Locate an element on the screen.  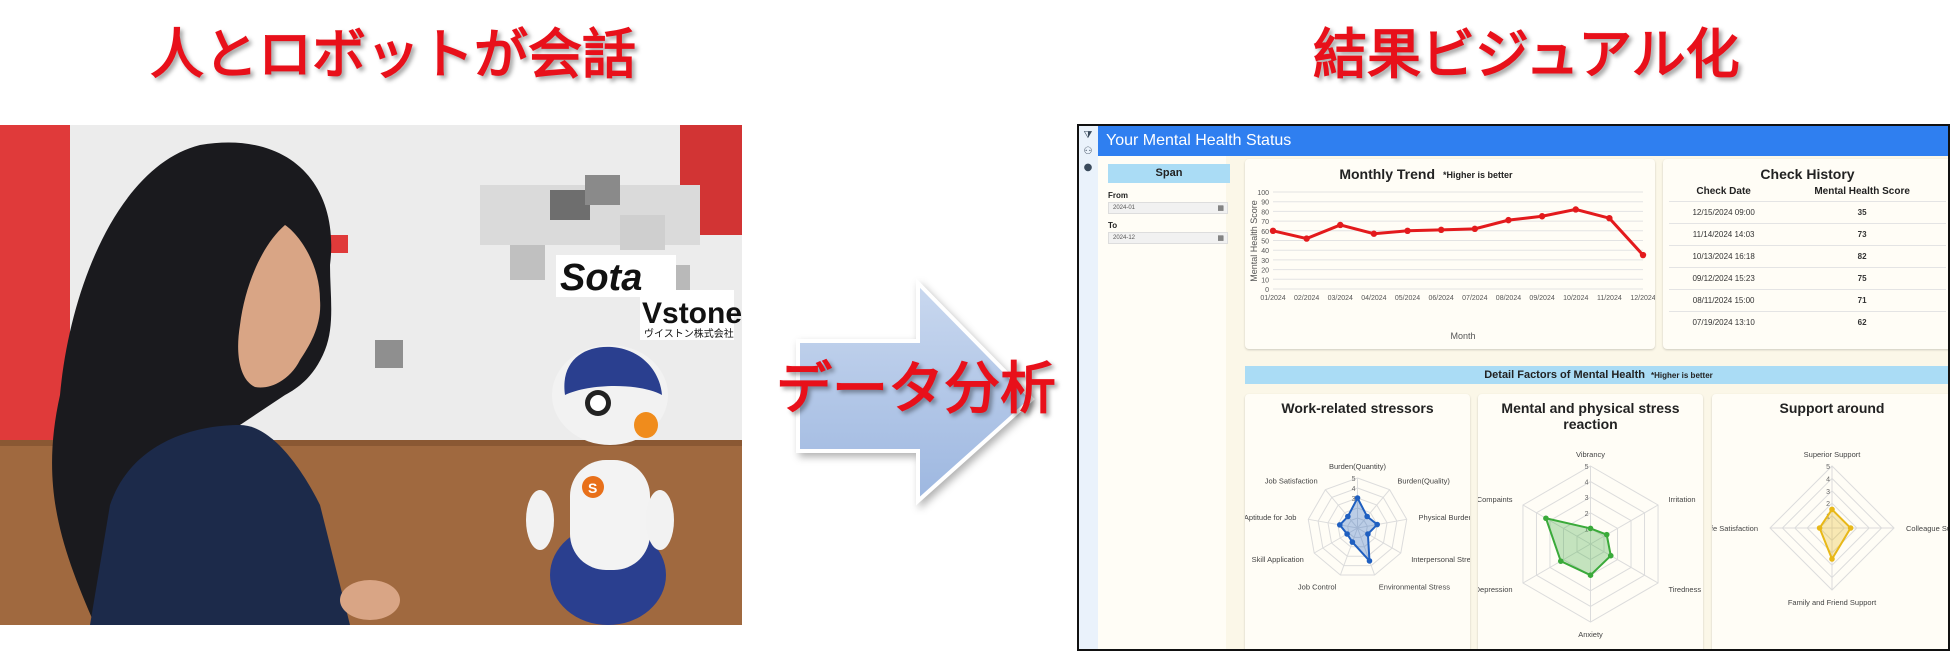
check-history-title: Check History is located at coordinates (1807, 174).